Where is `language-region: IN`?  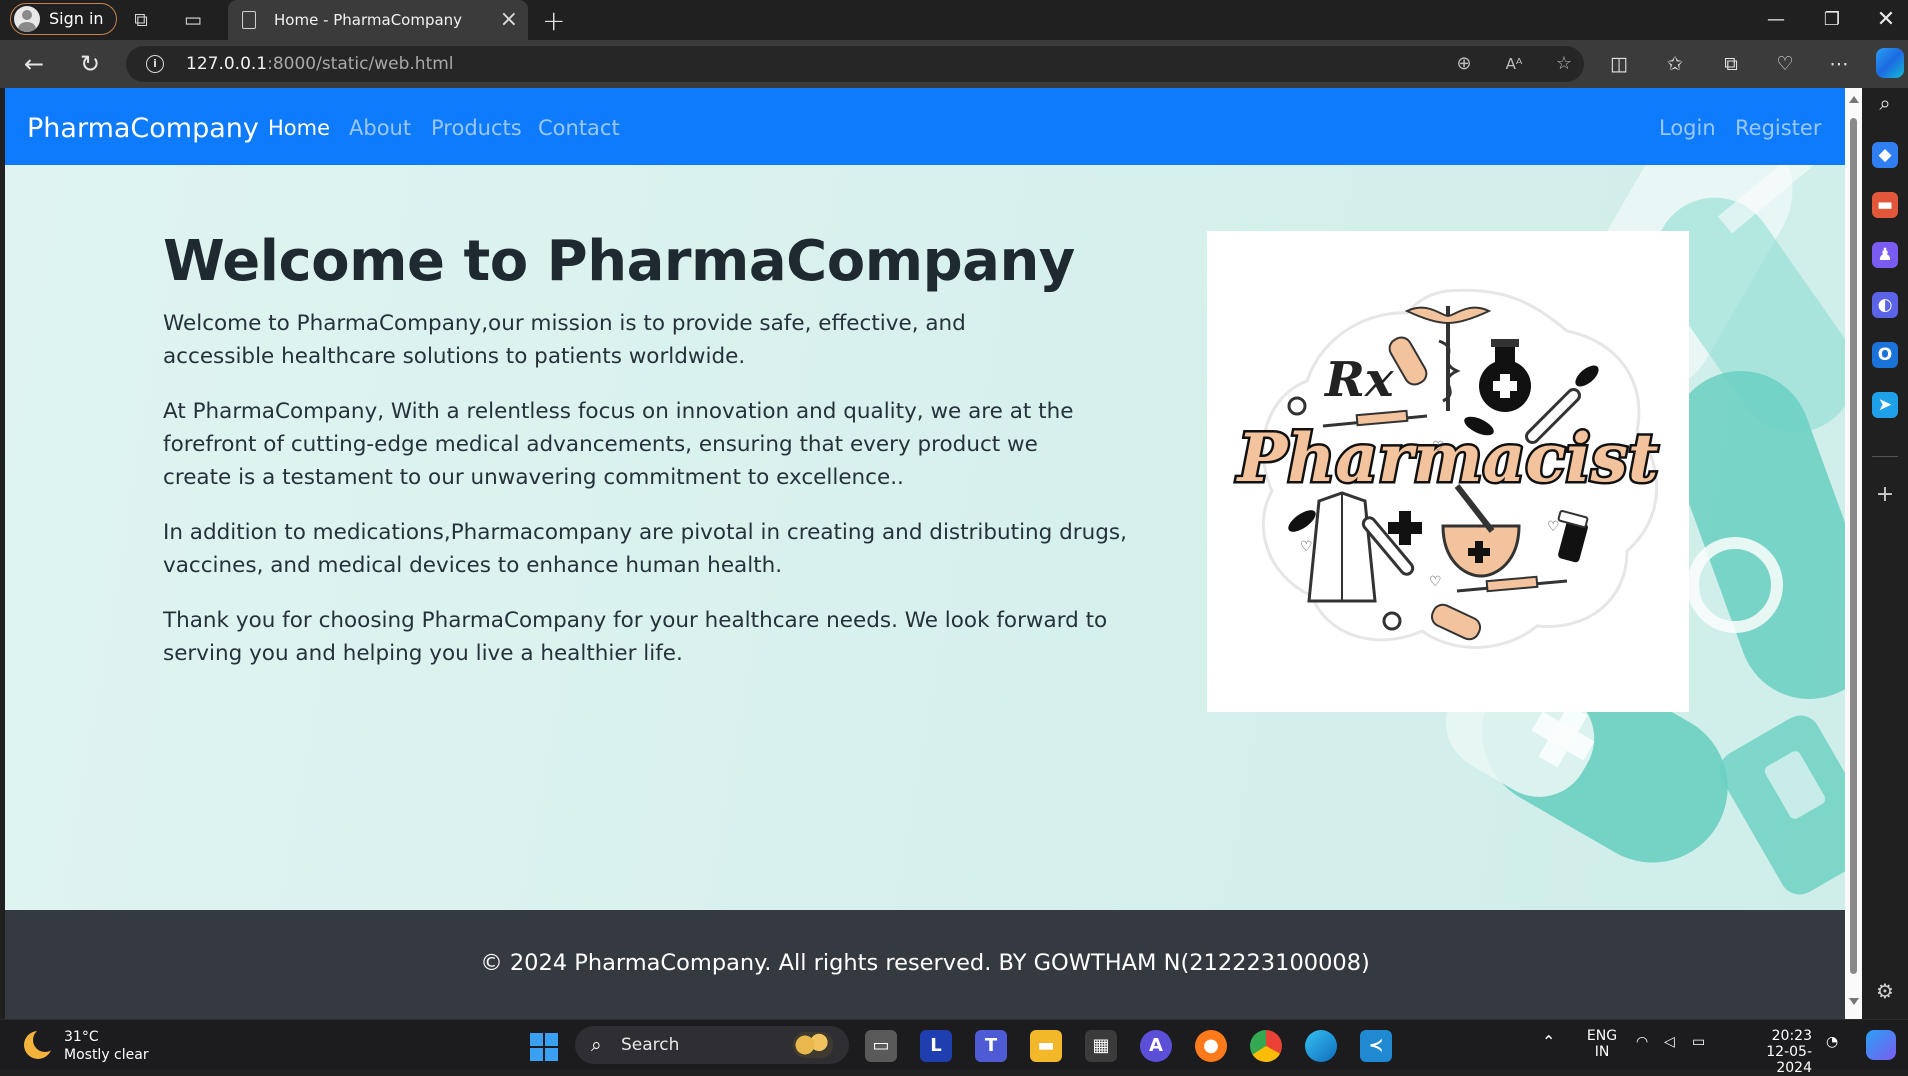
language-region: IN is located at coordinates (1602, 1052).